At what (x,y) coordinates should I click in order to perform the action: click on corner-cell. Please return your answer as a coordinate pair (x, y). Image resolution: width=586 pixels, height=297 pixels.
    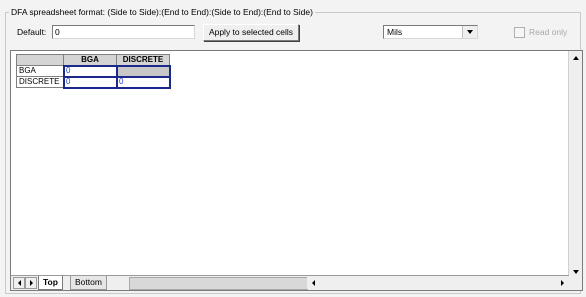
    Looking at the image, I should click on (40, 60).